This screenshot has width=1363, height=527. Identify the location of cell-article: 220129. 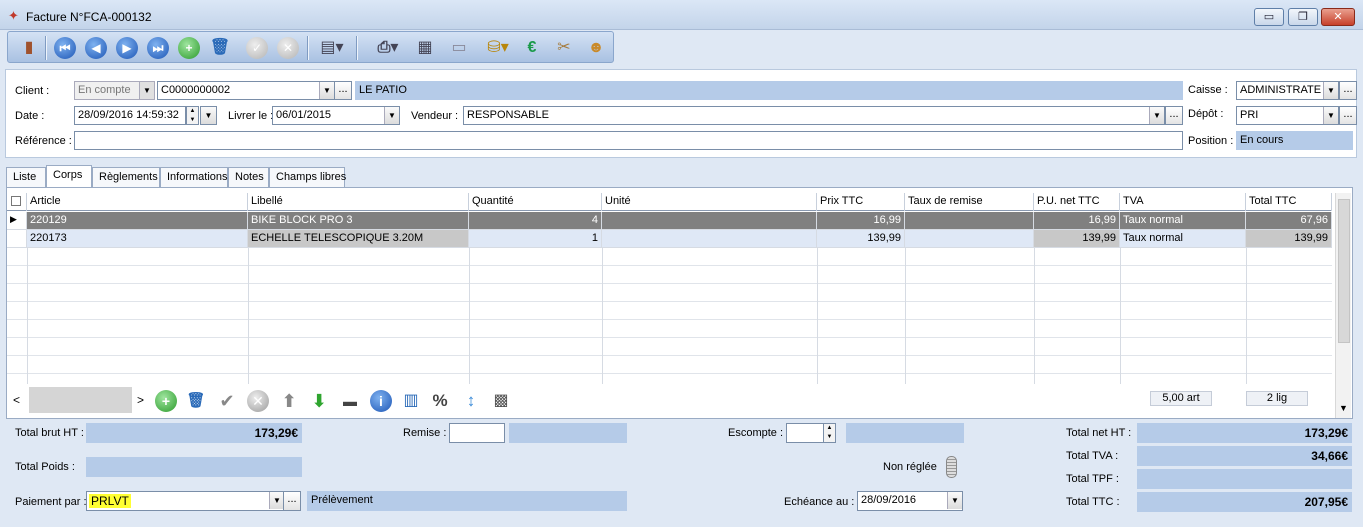
(137, 221).